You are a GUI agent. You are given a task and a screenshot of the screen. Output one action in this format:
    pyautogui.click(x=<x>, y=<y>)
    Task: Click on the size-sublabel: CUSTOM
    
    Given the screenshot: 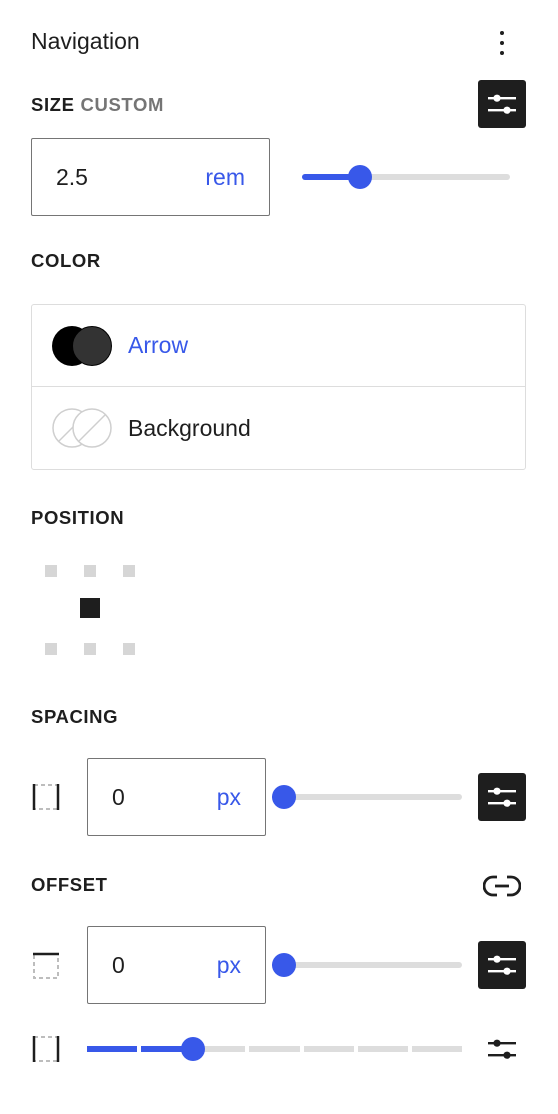 What is the action you would take?
    pyautogui.click(x=122, y=104)
    